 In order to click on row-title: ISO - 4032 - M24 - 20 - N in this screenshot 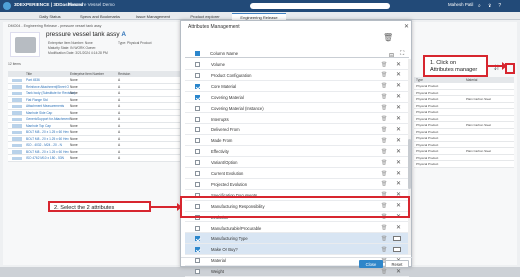, I will do `click(44, 145)`.